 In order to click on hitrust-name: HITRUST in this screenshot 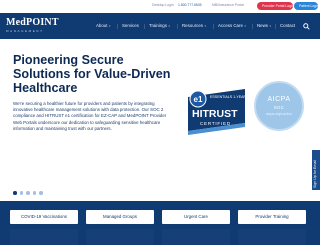, I will do `click(215, 114)`.